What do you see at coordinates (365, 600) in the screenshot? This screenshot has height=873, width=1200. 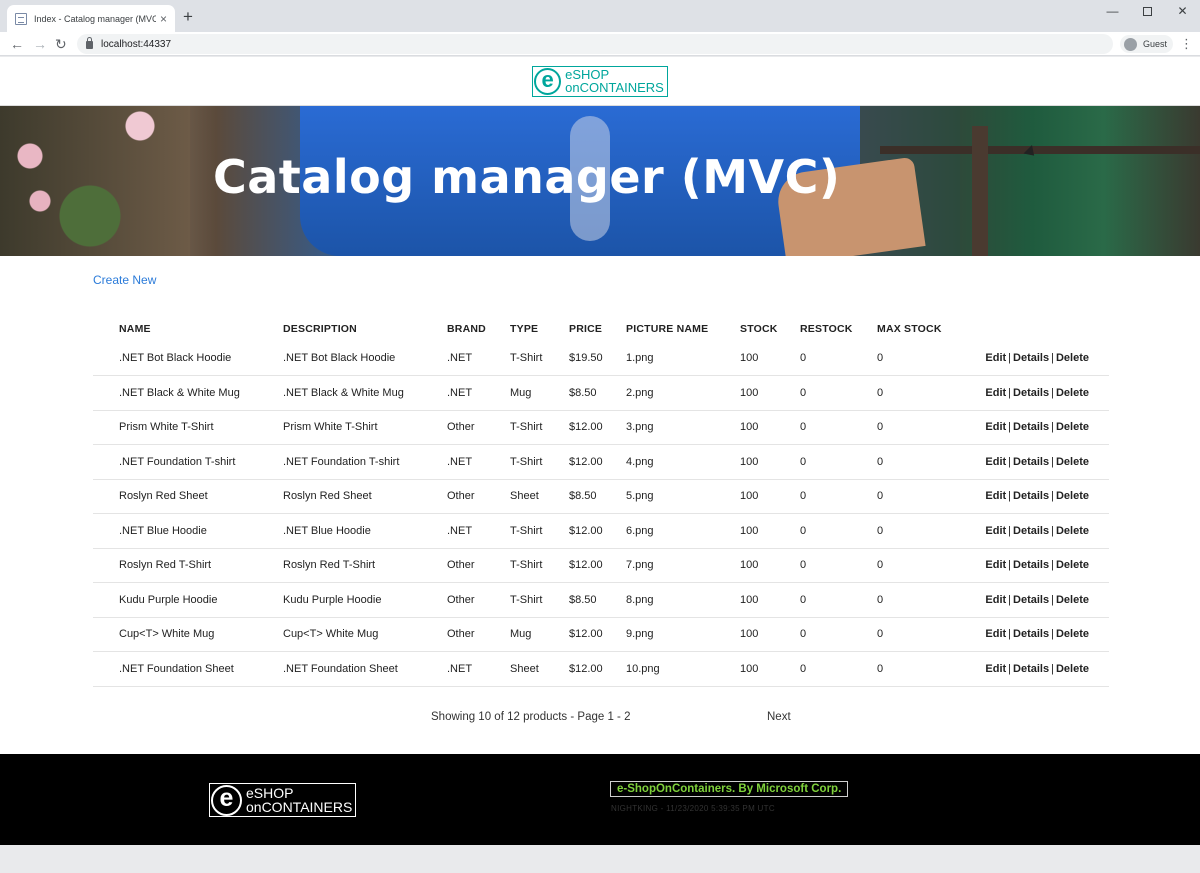 I see `cell-description: Kudu Purple Hoodie` at bounding box center [365, 600].